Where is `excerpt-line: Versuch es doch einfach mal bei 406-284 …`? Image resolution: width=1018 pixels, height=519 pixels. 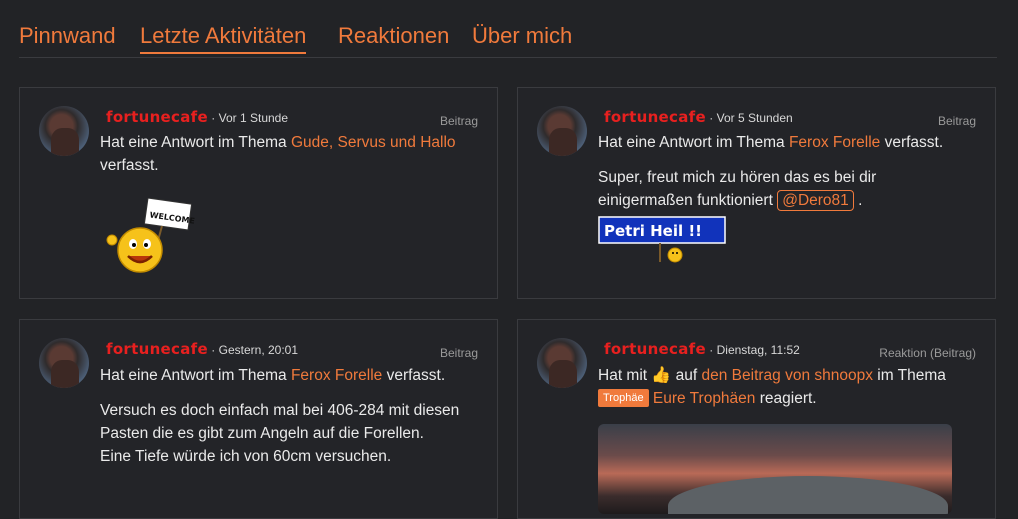
excerpt-line: Versuch es doch einfach mal bei 406-284 … is located at coordinates (280, 410).